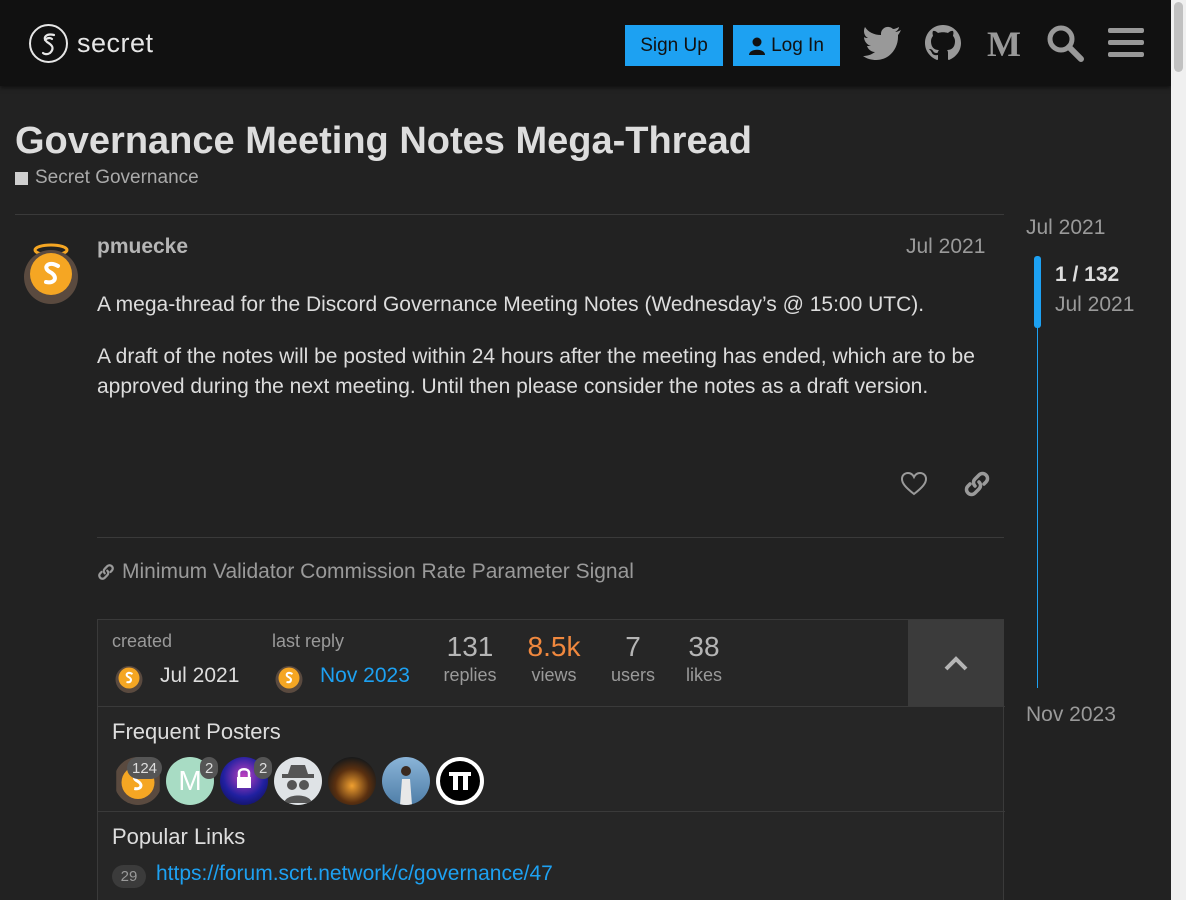  I want to click on sign-up-button: Sign Up, so click(674, 45).